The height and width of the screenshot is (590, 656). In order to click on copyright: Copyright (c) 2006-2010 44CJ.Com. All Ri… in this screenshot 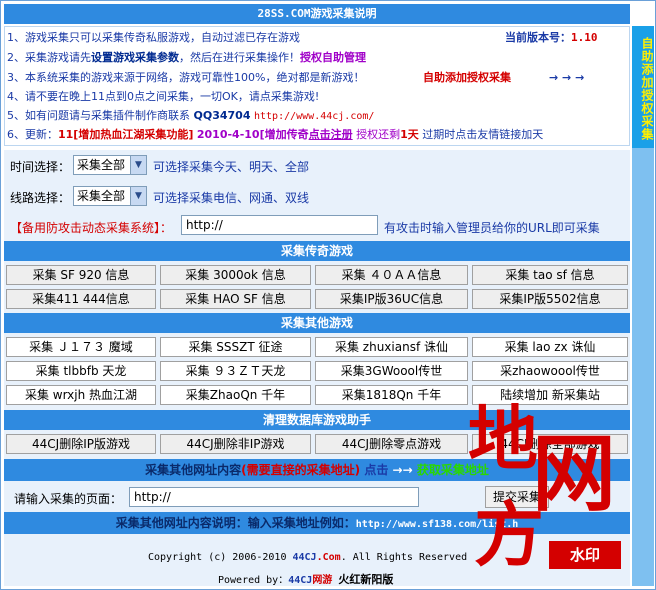, I will do `click(308, 557)`.